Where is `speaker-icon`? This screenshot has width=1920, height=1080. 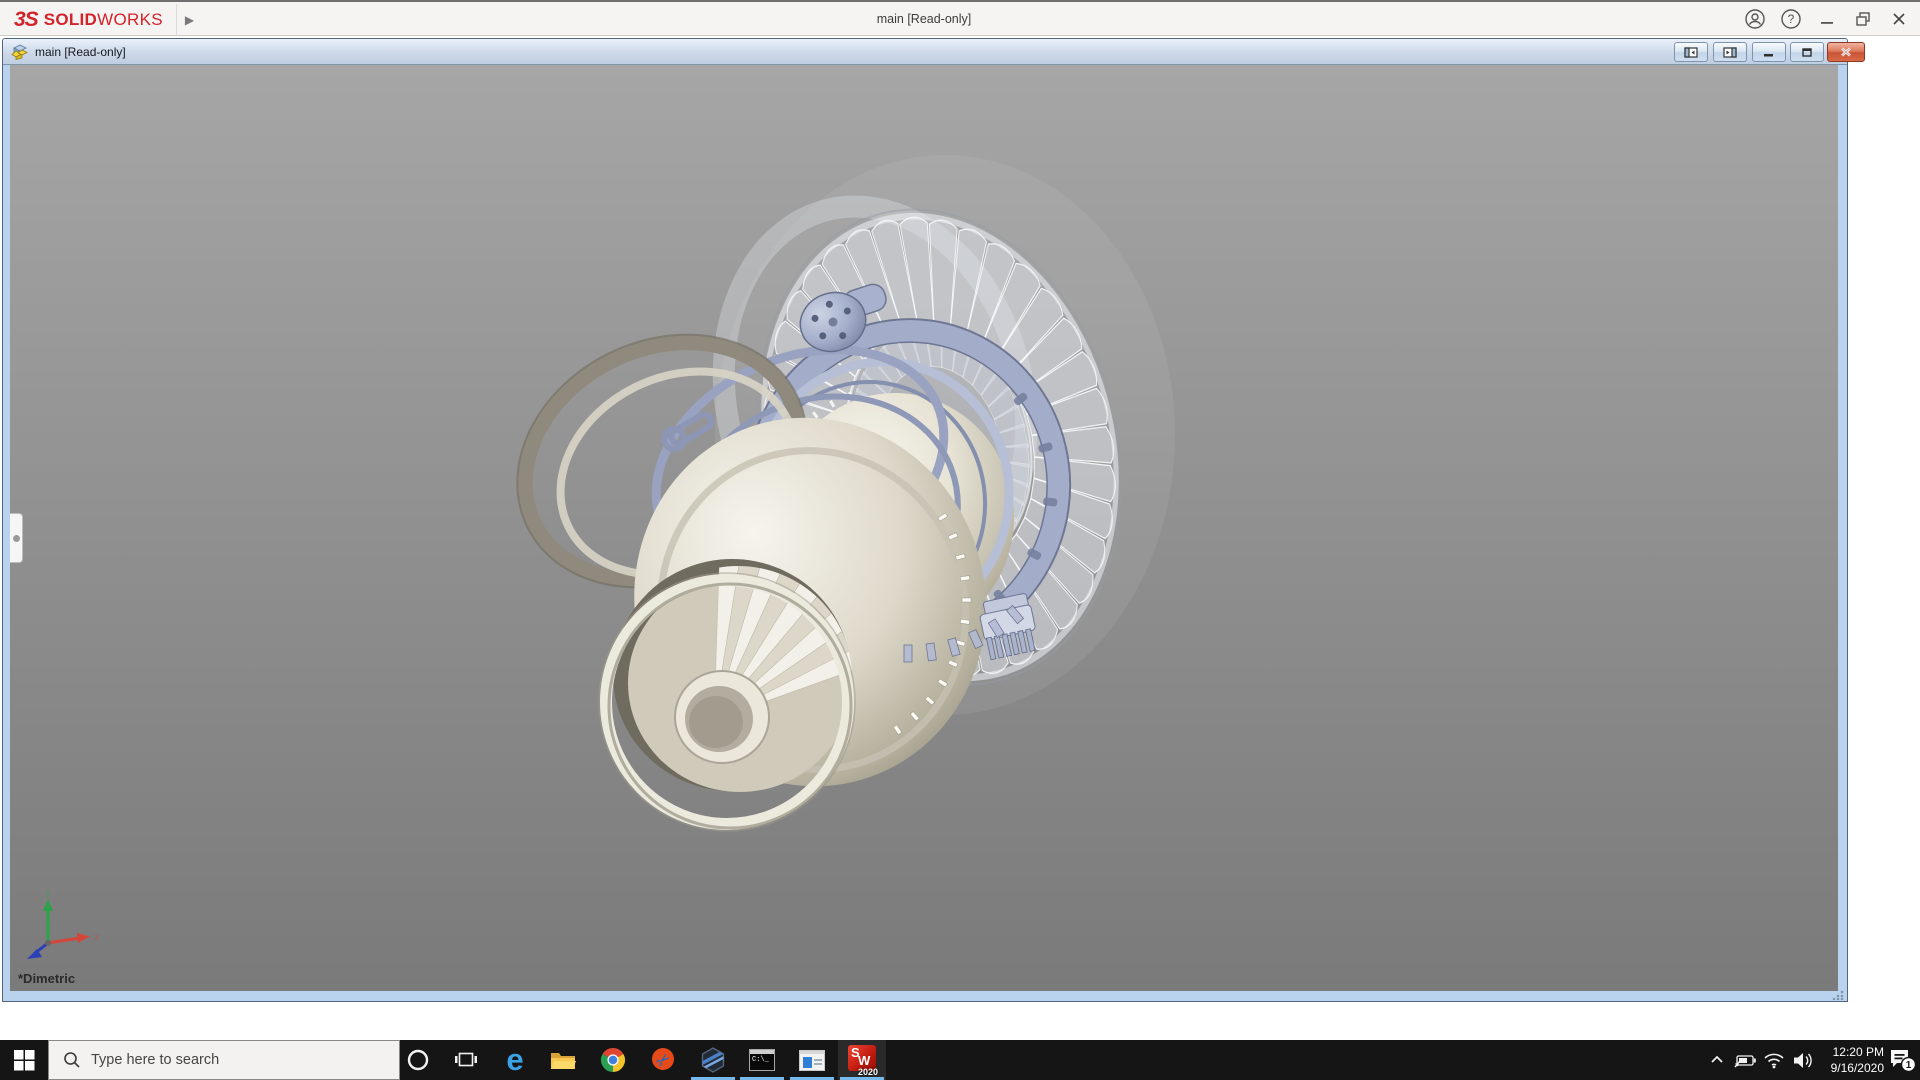
speaker-icon is located at coordinates (1803, 1060).